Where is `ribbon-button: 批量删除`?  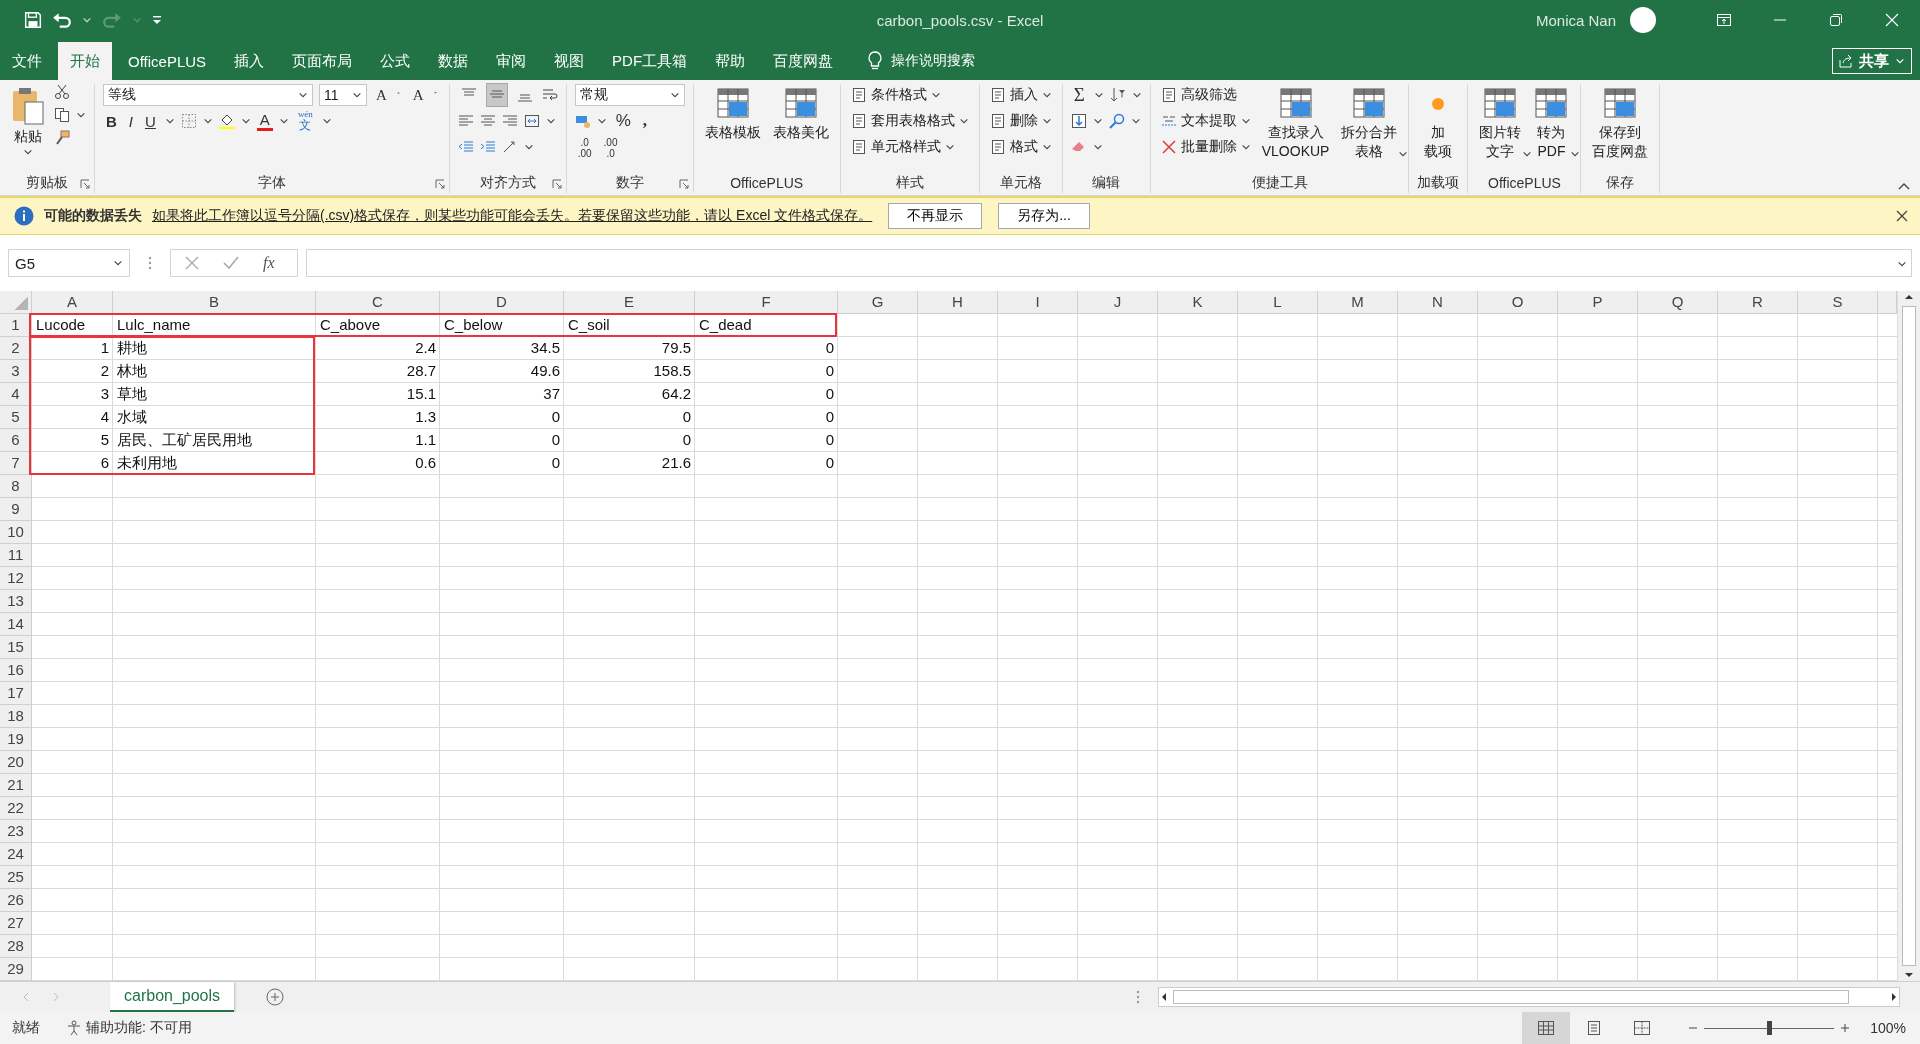 ribbon-button: 批量删除 is located at coordinates (1208, 147).